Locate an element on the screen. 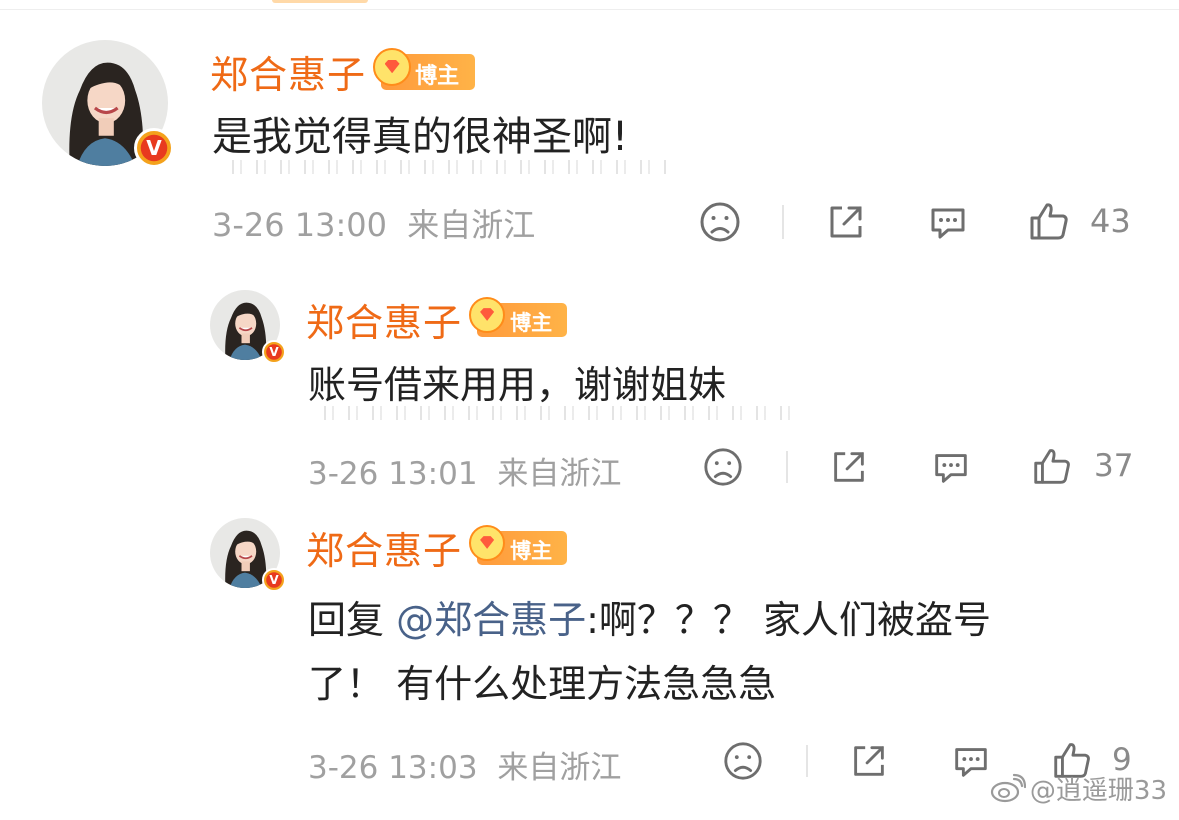 This screenshot has height=820, width=1179. blogger-badge: 博主 is located at coordinates (518, 544).